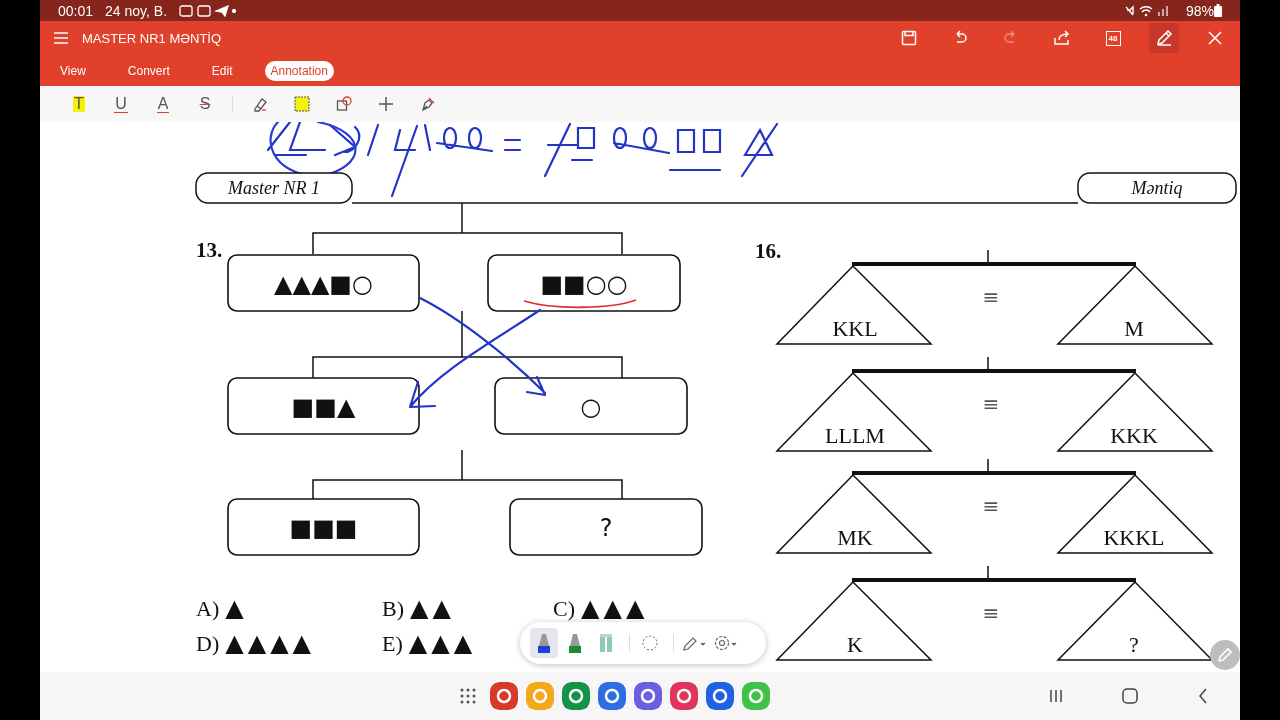  Describe the element at coordinates (152, 38) in the screenshot. I see `document-title: MASTER NR1 MƏNTİQ` at that location.